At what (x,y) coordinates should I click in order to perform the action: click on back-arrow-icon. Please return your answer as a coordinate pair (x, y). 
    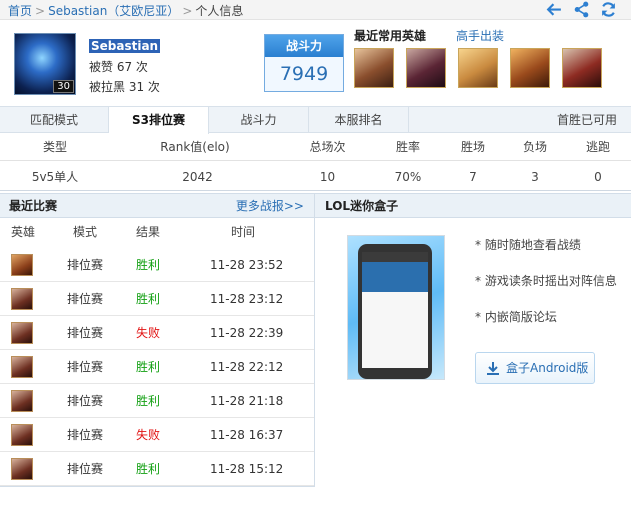
    Looking at the image, I should click on (554, 9).